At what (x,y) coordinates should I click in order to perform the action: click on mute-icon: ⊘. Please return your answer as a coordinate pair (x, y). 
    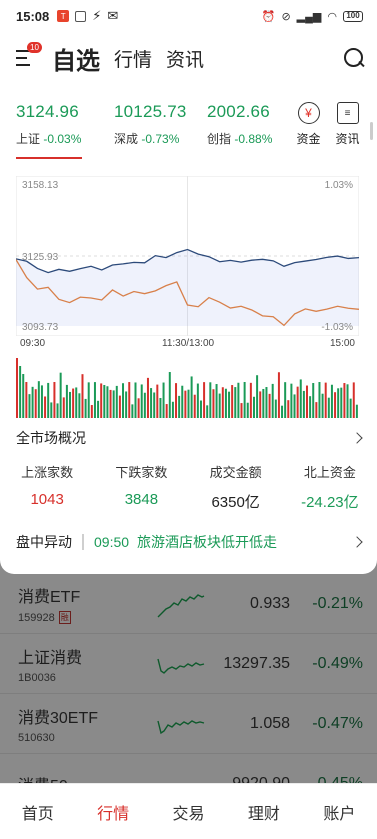
    Looking at the image, I should click on (286, 16).